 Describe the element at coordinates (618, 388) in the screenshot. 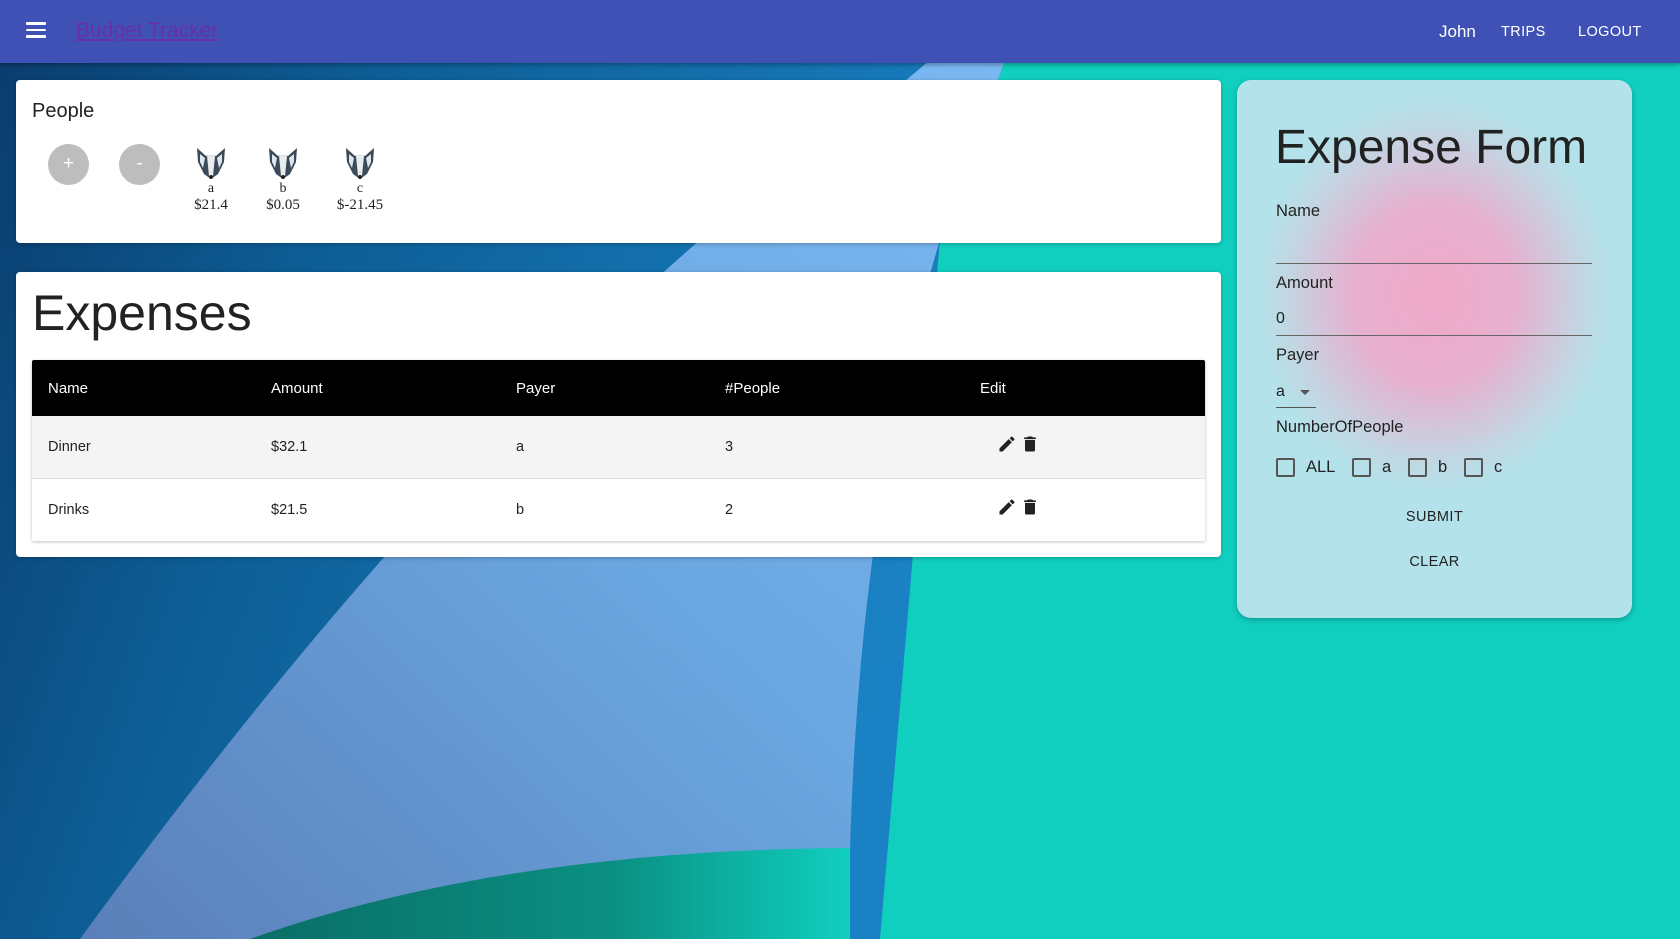

I see `table-header: Name Amount Payer #People Edit` at that location.